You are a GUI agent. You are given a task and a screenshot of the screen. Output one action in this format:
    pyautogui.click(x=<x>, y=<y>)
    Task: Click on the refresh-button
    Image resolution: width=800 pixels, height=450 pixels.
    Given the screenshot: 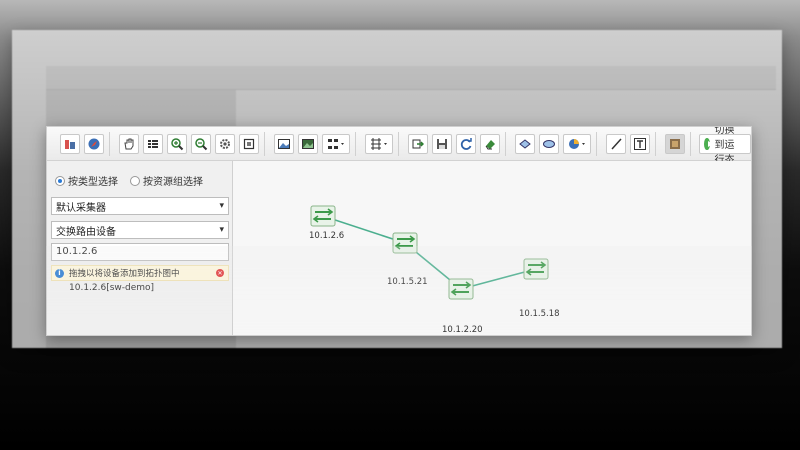 What is the action you would take?
    pyautogui.click(x=466, y=143)
    